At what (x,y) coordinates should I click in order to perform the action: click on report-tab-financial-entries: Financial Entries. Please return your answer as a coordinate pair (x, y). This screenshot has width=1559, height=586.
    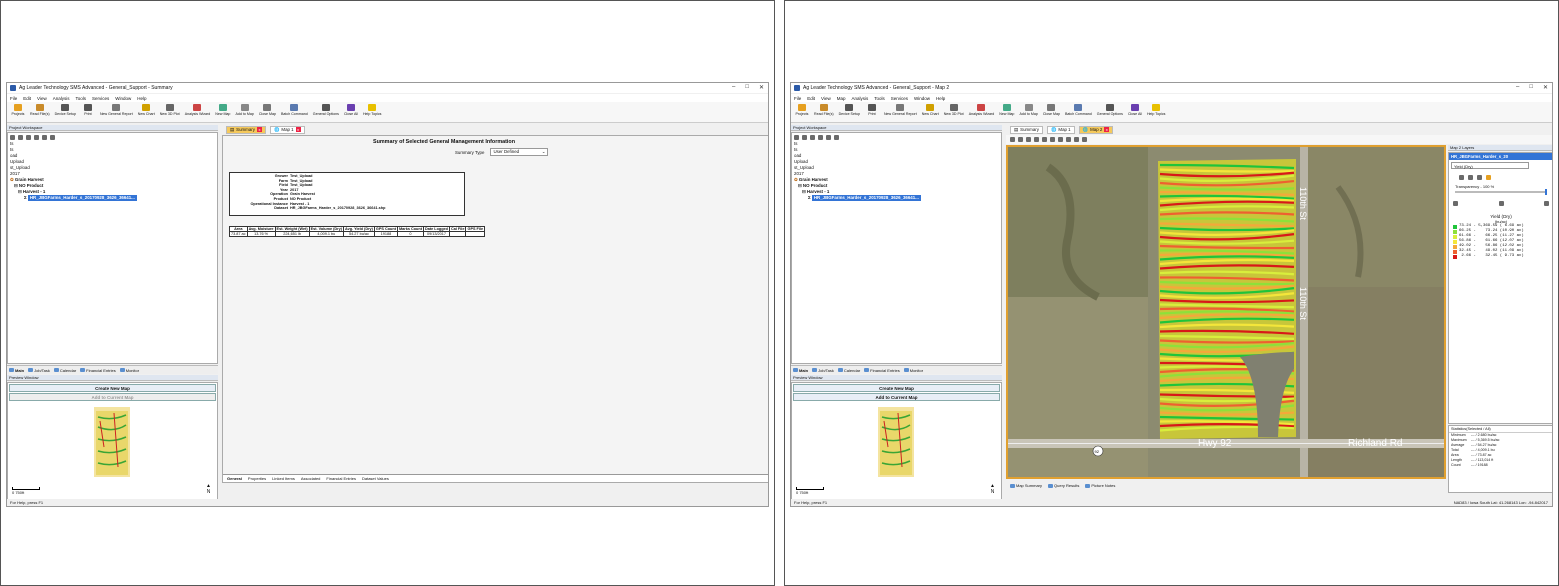
    Looking at the image, I should click on (341, 478).